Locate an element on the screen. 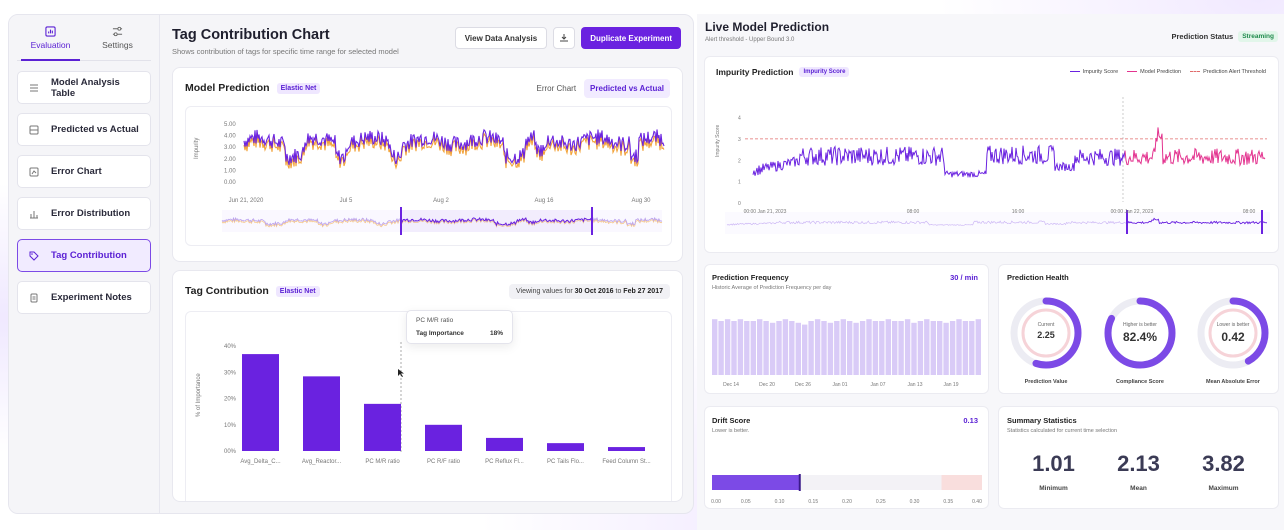 The height and width of the screenshot is (530, 1284). tab-evaluation: Evaluation is located at coordinates (50, 38).